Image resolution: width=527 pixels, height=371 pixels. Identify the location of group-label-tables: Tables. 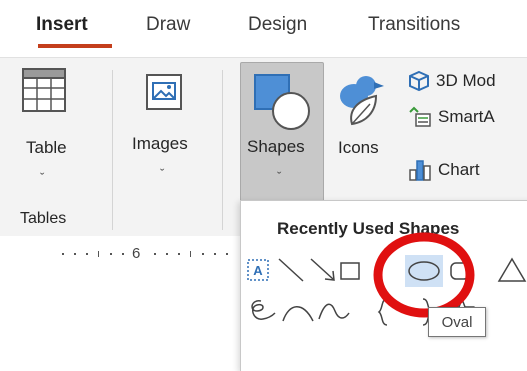
(43, 218).